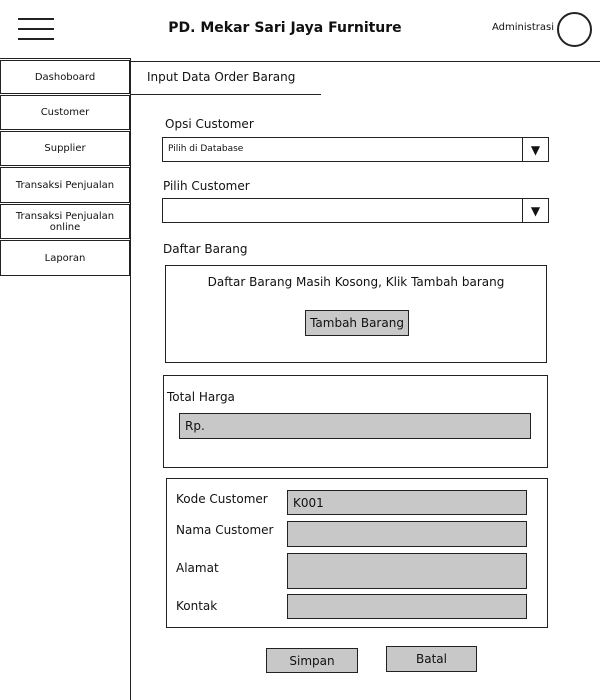 Image resolution: width=600 pixels, height=700 pixels. I want to click on total-harga-field: Rp., so click(355, 426).